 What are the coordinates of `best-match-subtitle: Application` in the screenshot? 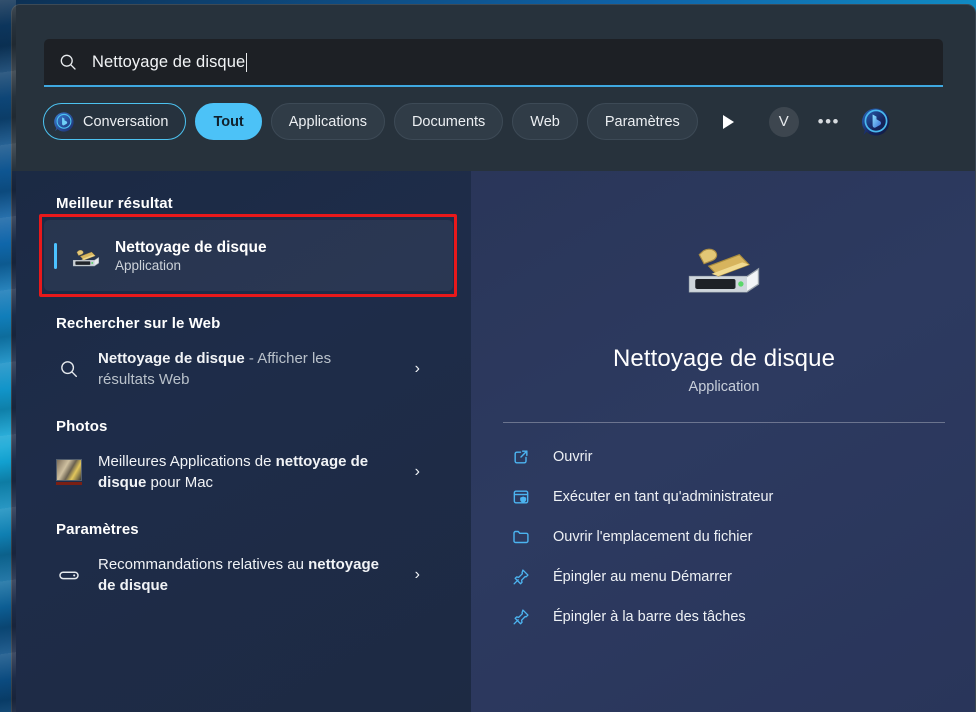 It's located at (148, 265).